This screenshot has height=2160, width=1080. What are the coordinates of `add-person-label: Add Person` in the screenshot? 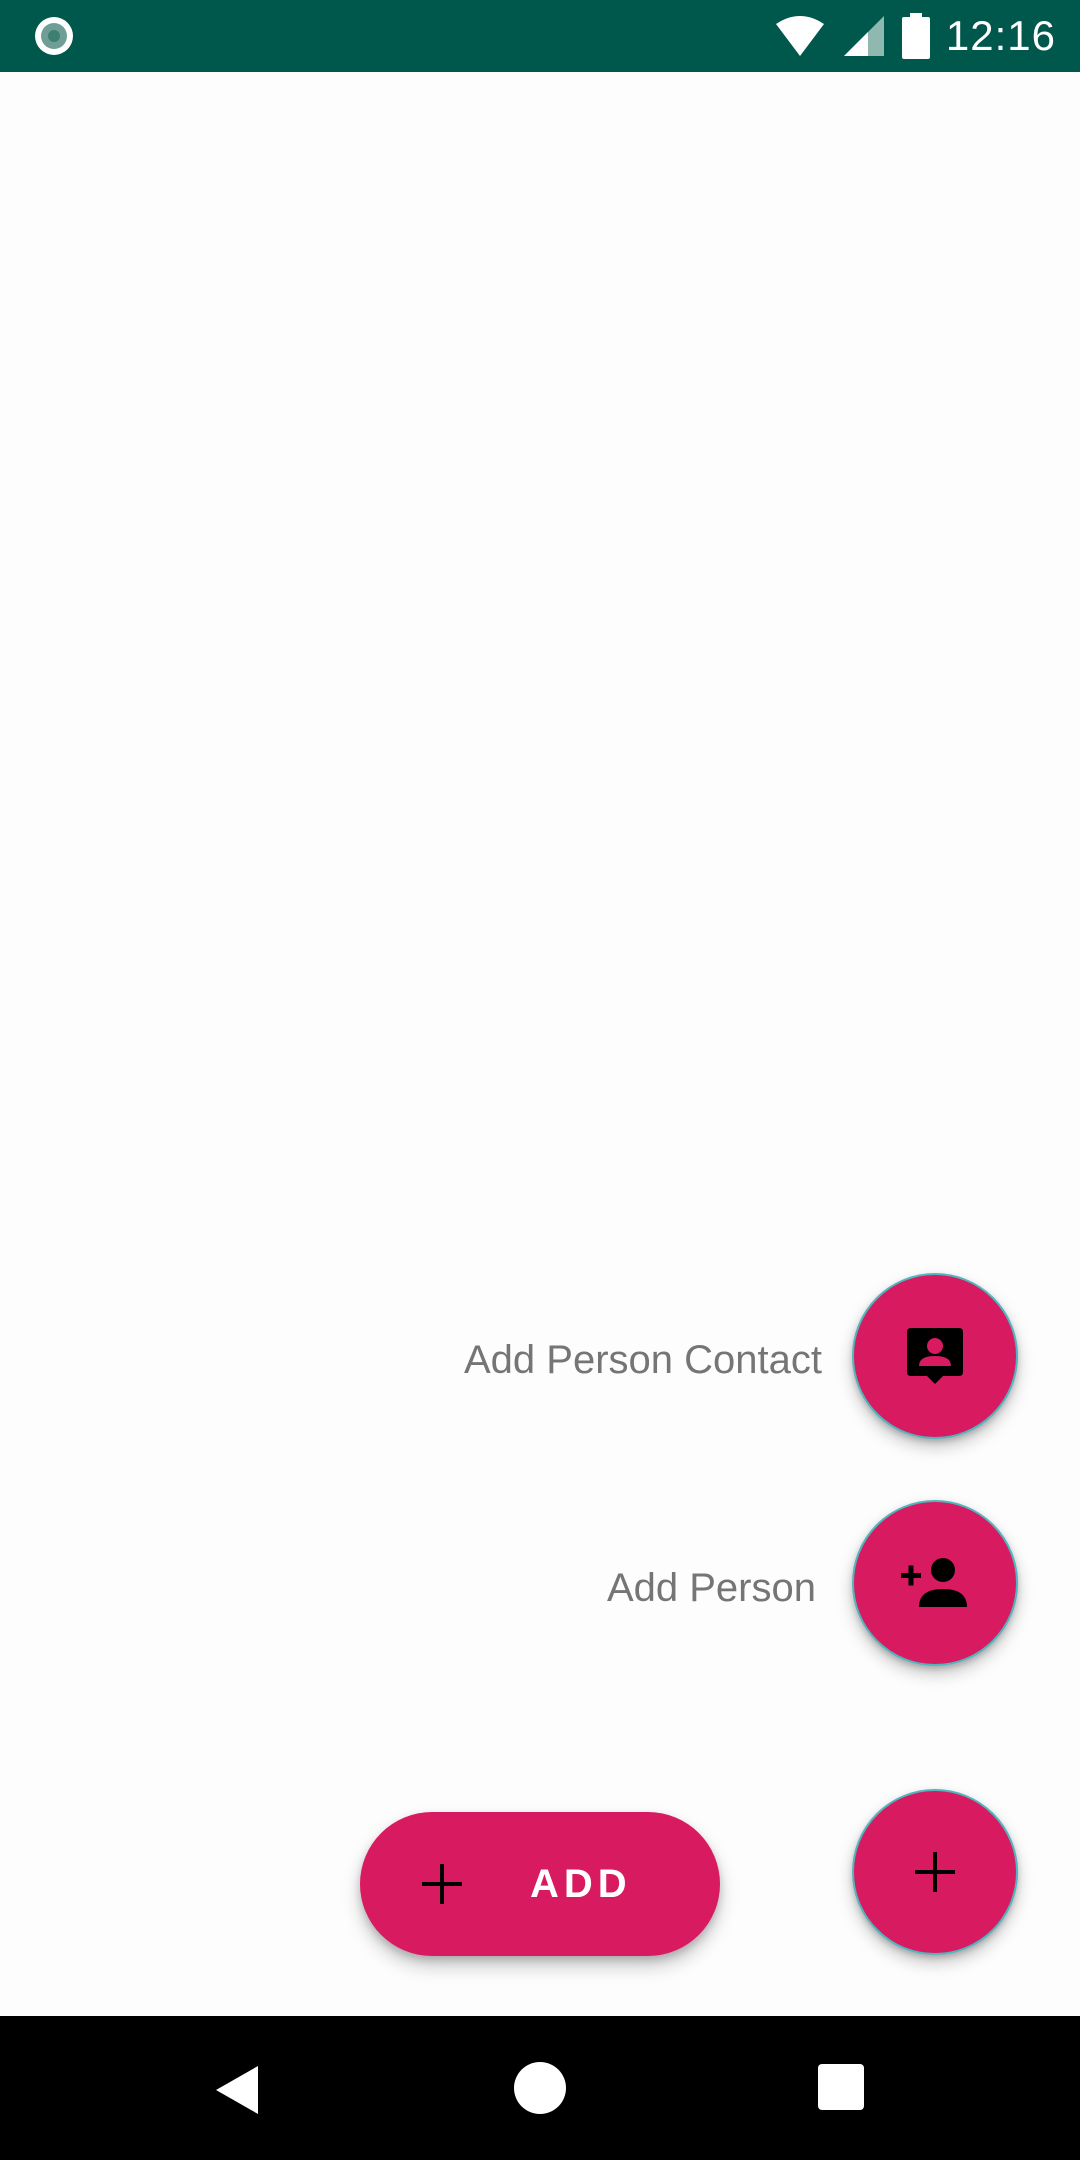 It's located at (711, 1588).